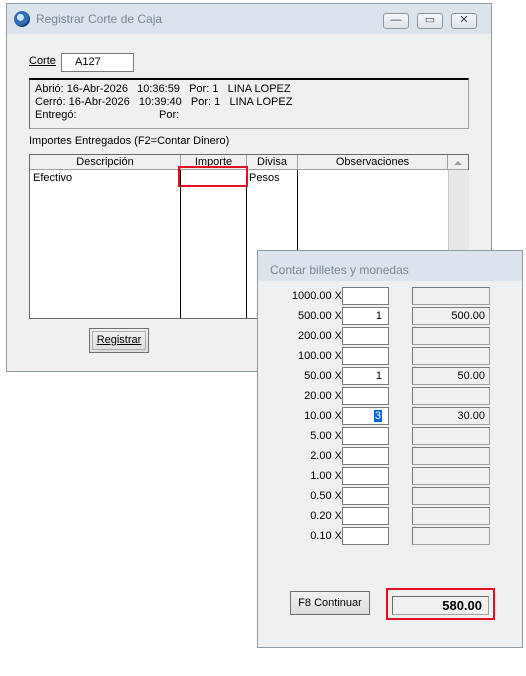 Image resolution: width=526 pixels, height=676 pixels. Describe the element at coordinates (323, 396) in the screenshot. I see `denomination-label: 20.00 X` at that location.